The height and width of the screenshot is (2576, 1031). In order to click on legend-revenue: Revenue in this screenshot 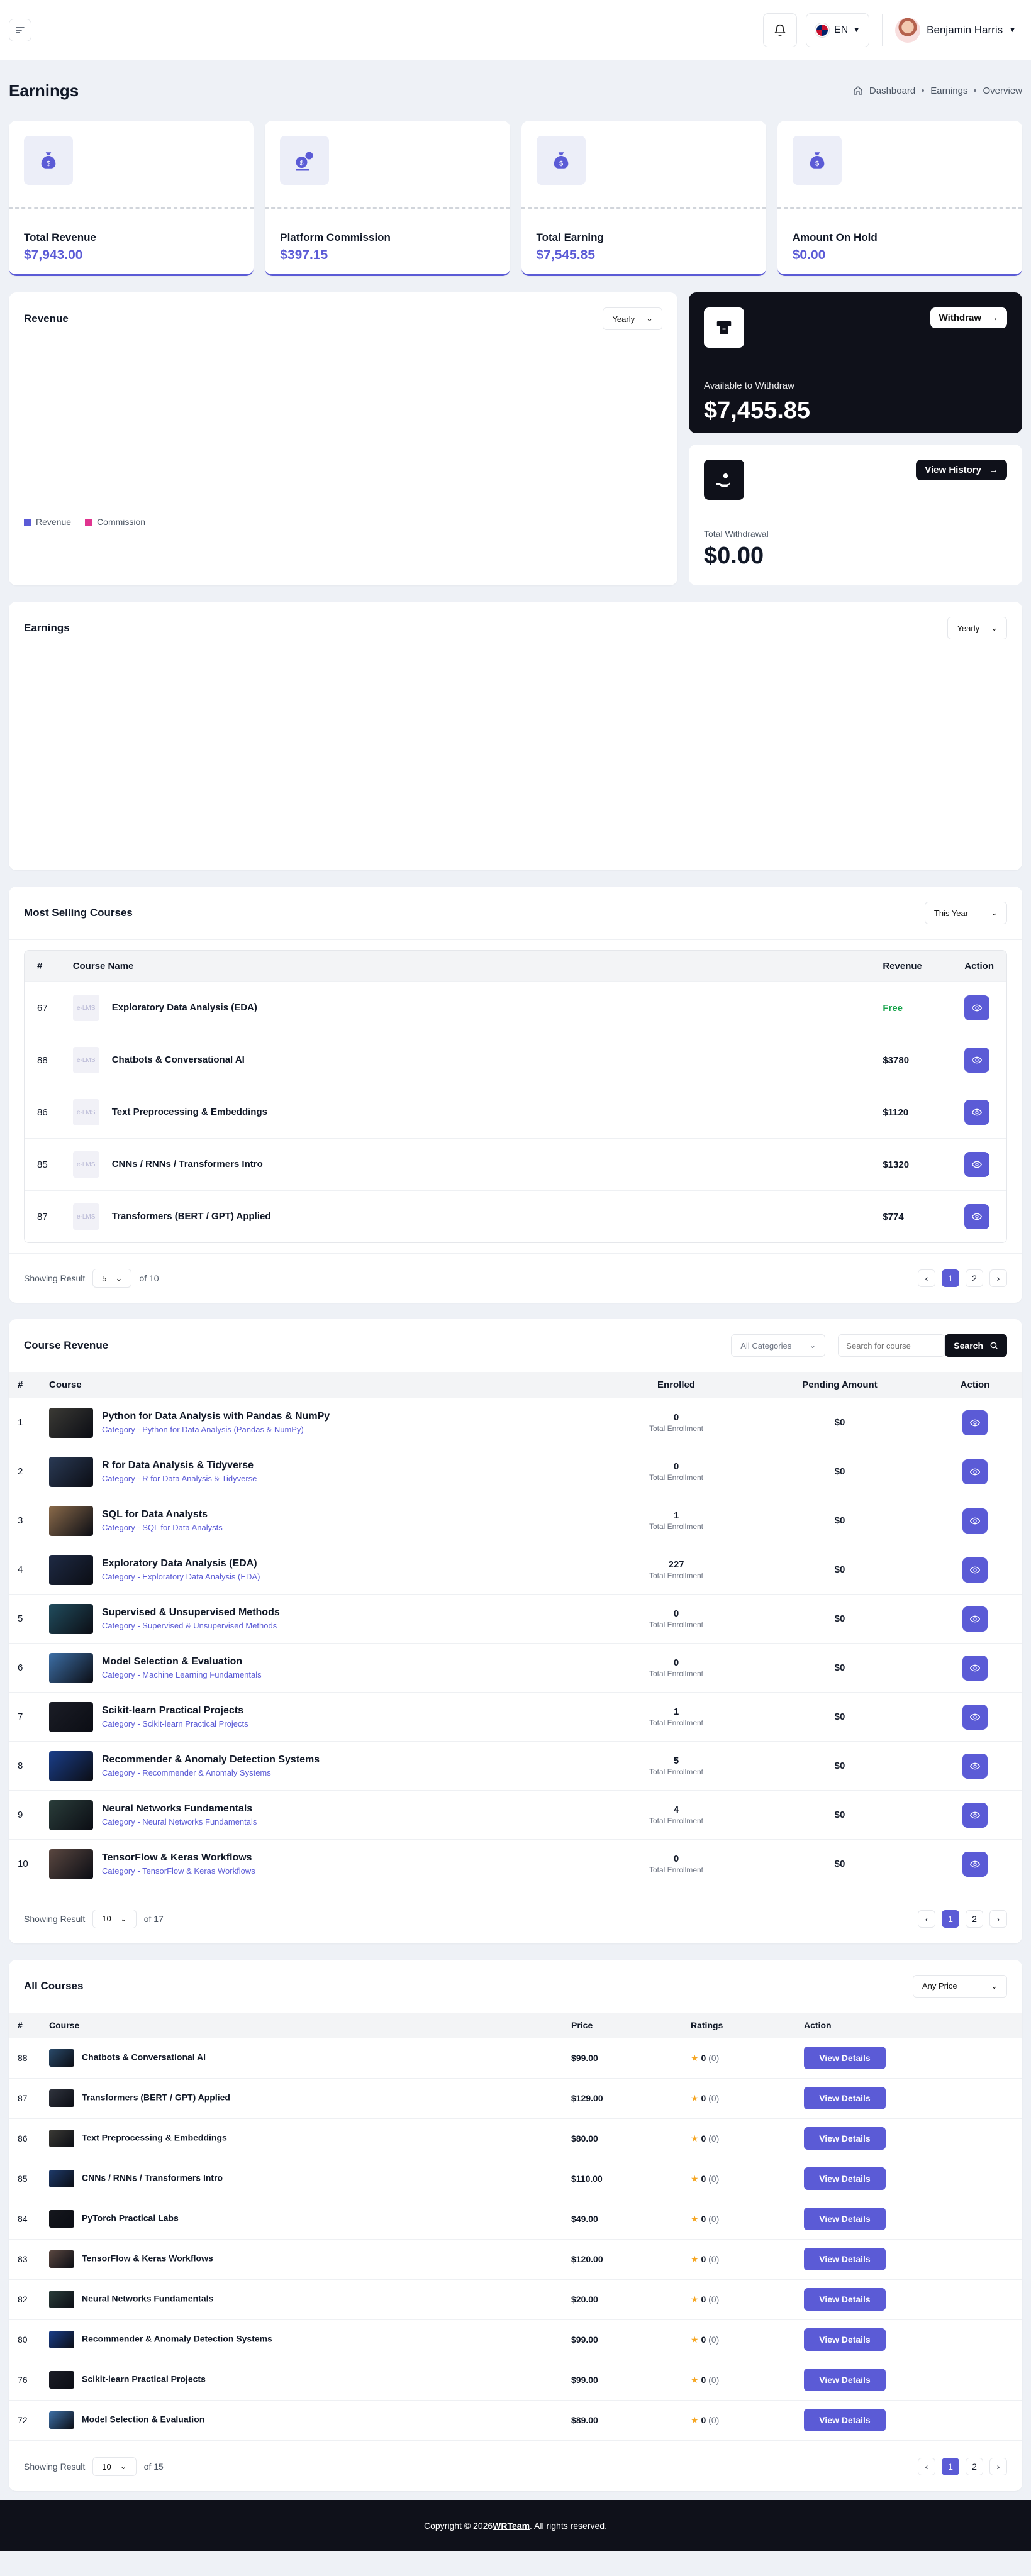, I will do `click(47, 522)`.